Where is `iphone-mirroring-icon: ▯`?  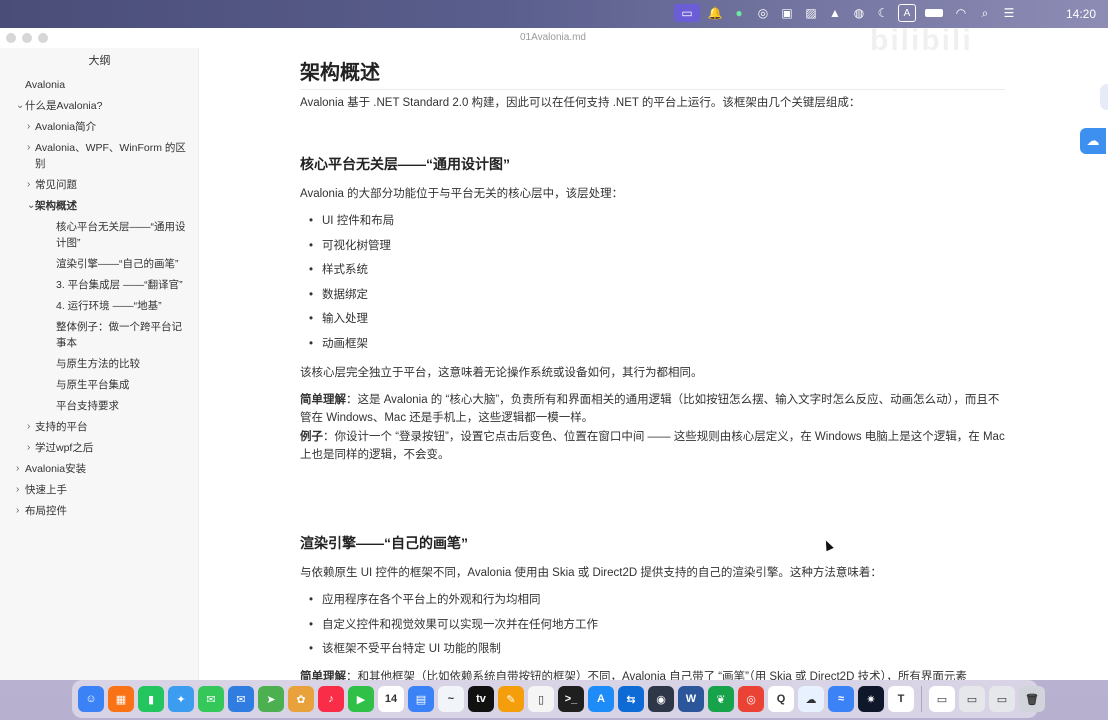 iphone-mirroring-icon: ▯ is located at coordinates (541, 699).